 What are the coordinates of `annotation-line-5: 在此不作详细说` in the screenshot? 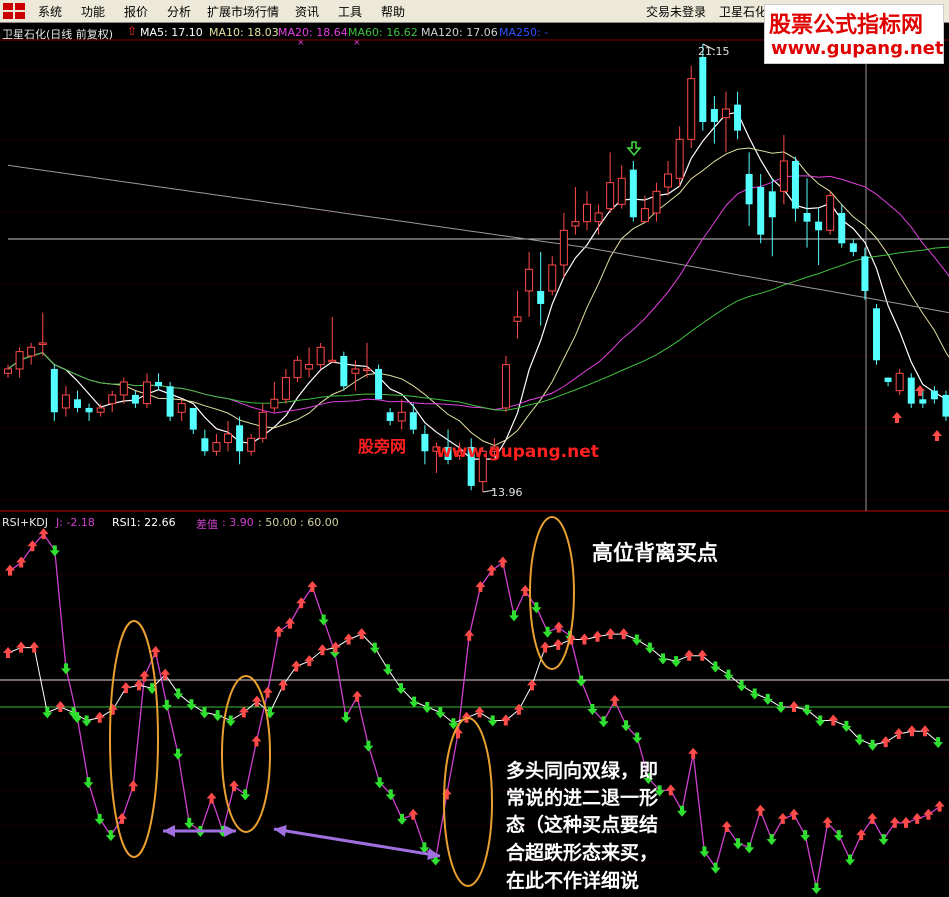 It's located at (573, 881).